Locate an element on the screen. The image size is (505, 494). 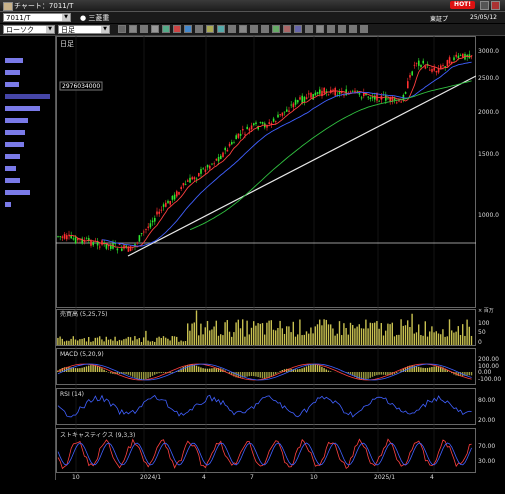
hot-badge: HOT! is located at coordinates (462, 5).